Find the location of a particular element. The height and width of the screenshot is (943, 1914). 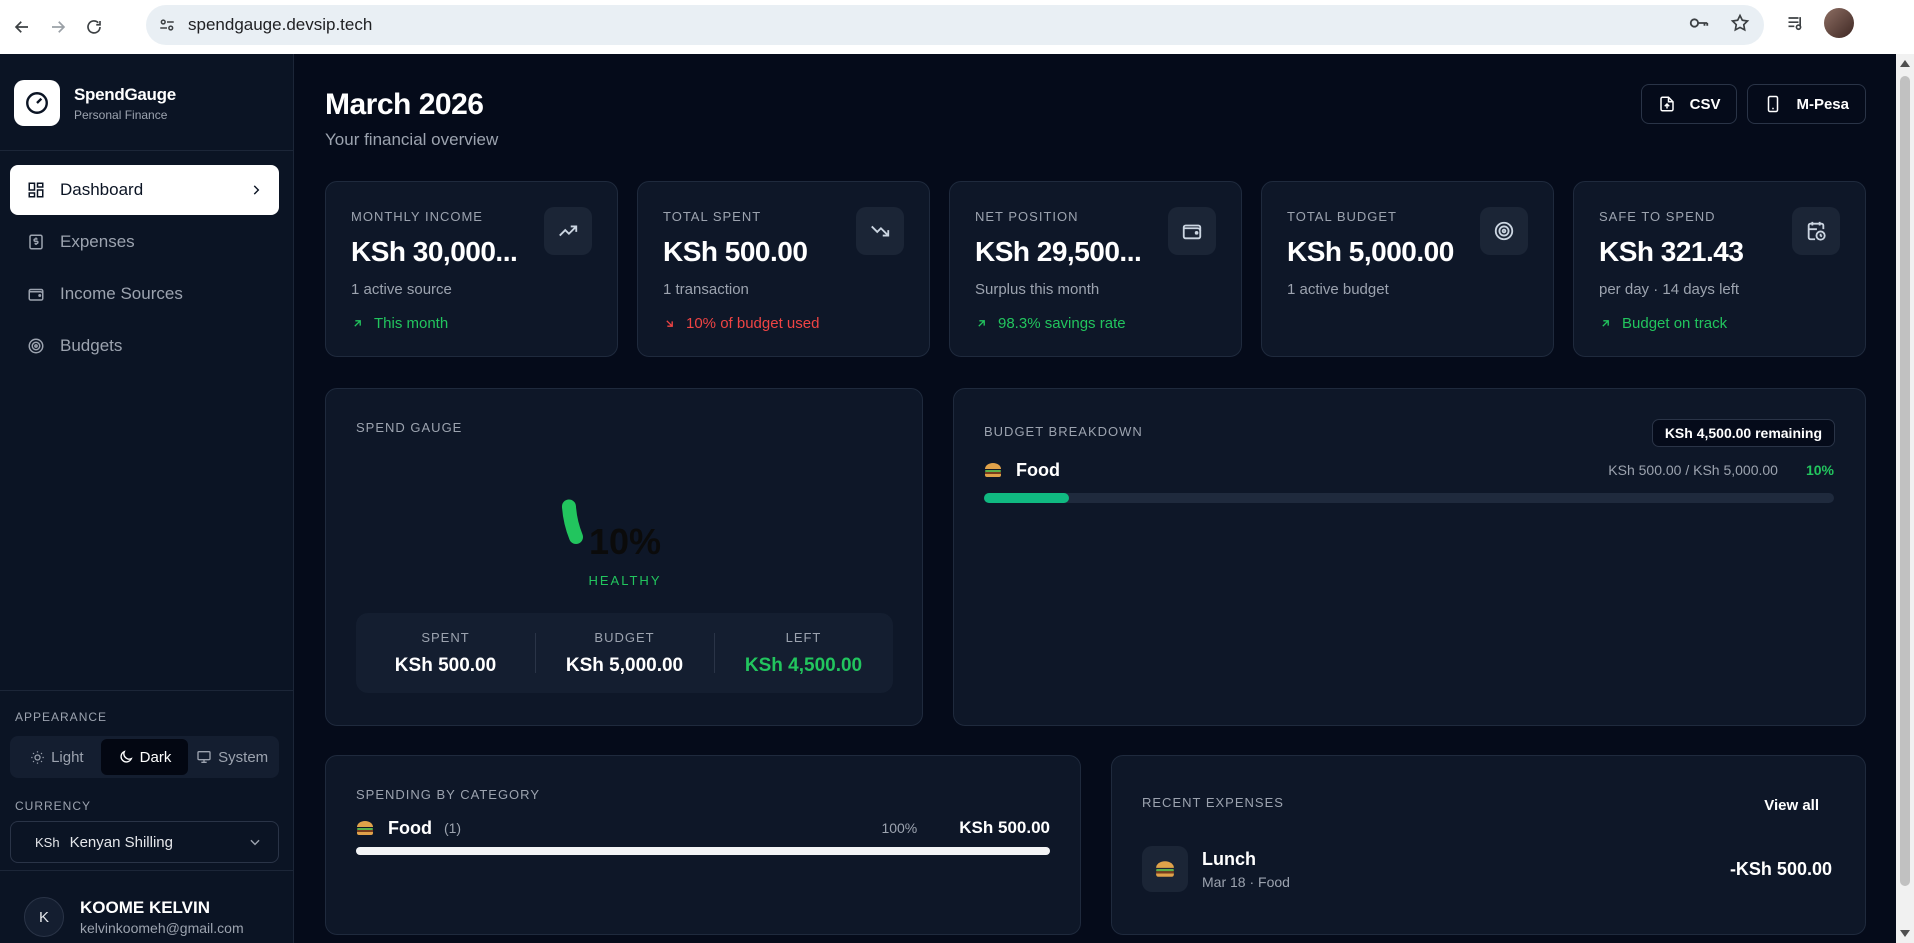

budget-row: Food KSh 500.00 / KSh 5,000.00 10% is located at coordinates (1409, 481).